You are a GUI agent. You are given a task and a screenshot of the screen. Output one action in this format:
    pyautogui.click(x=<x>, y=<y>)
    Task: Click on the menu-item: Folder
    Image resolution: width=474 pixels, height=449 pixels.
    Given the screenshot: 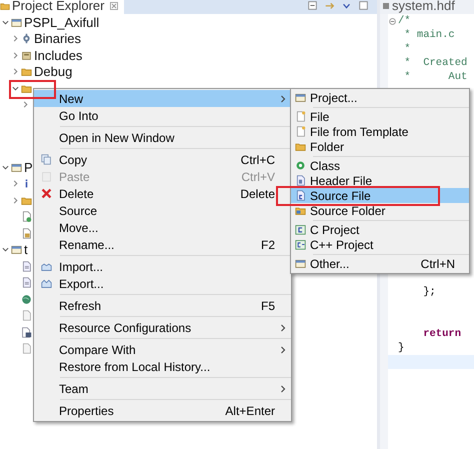 What is the action you would take?
    pyautogui.click(x=380, y=146)
    